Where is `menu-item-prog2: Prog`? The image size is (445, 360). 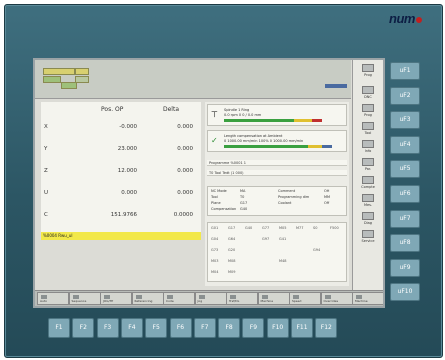
menu-item-prog2: Prog is located at coordinates (368, 110).